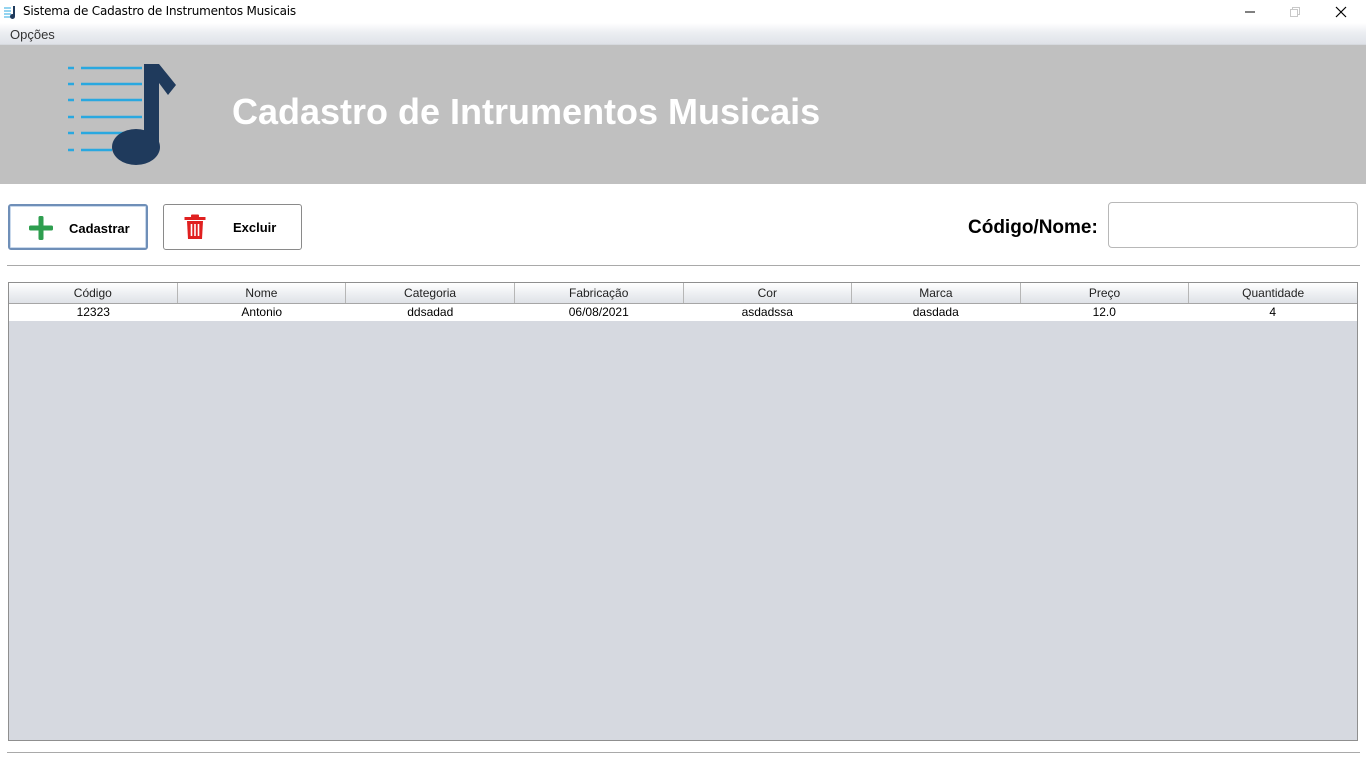 This screenshot has height=768, width=1366. I want to click on cell-codigo: 12323, so click(93, 312).